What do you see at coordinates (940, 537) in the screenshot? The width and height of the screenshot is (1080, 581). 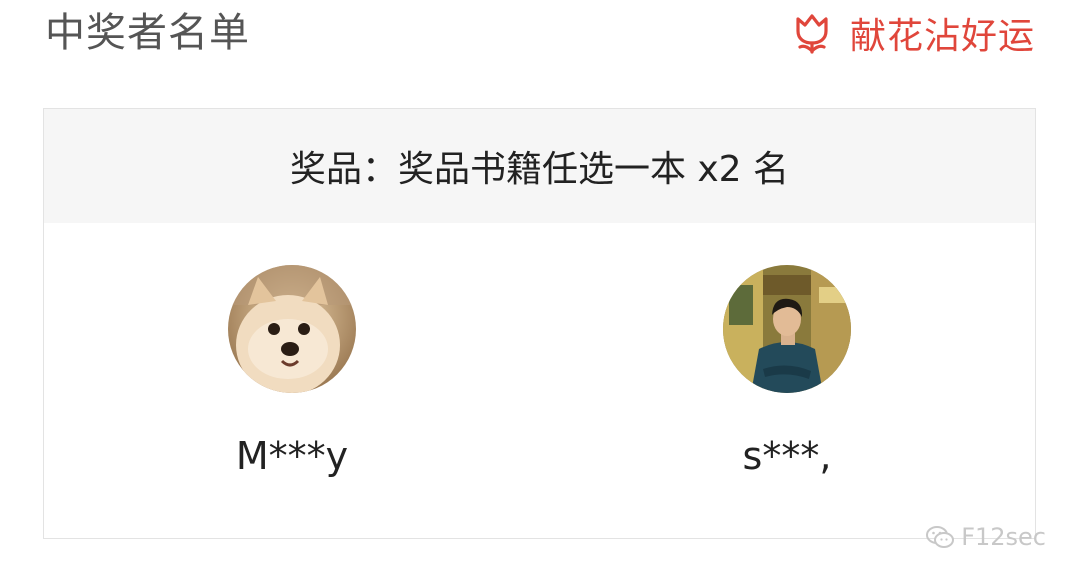 I see `wechat-icon` at bounding box center [940, 537].